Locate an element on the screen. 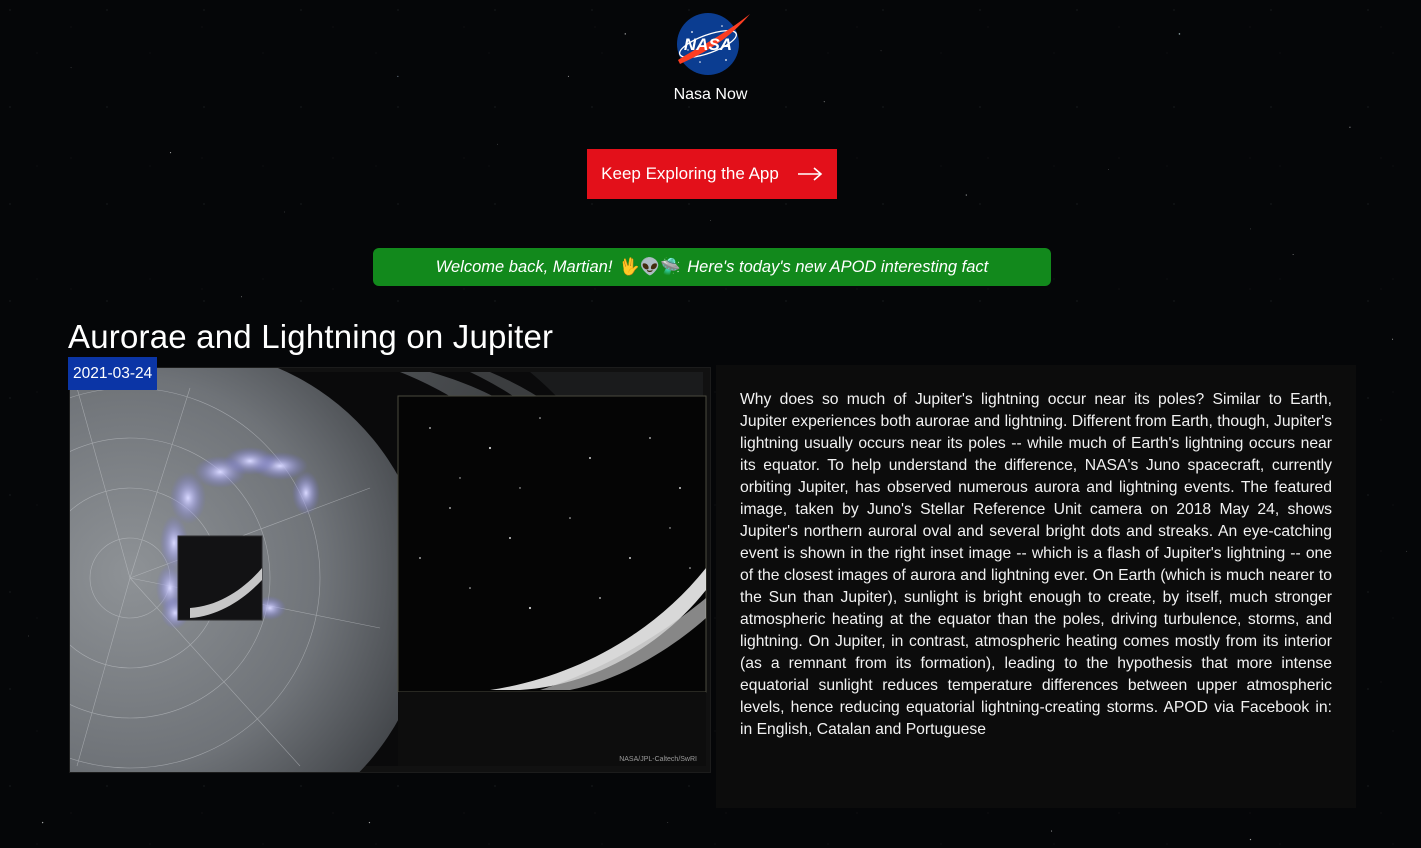 Image resolution: width=1421 pixels, height=848 pixels. keep-exploring-label: Keep Exploring the App is located at coordinates (690, 173).